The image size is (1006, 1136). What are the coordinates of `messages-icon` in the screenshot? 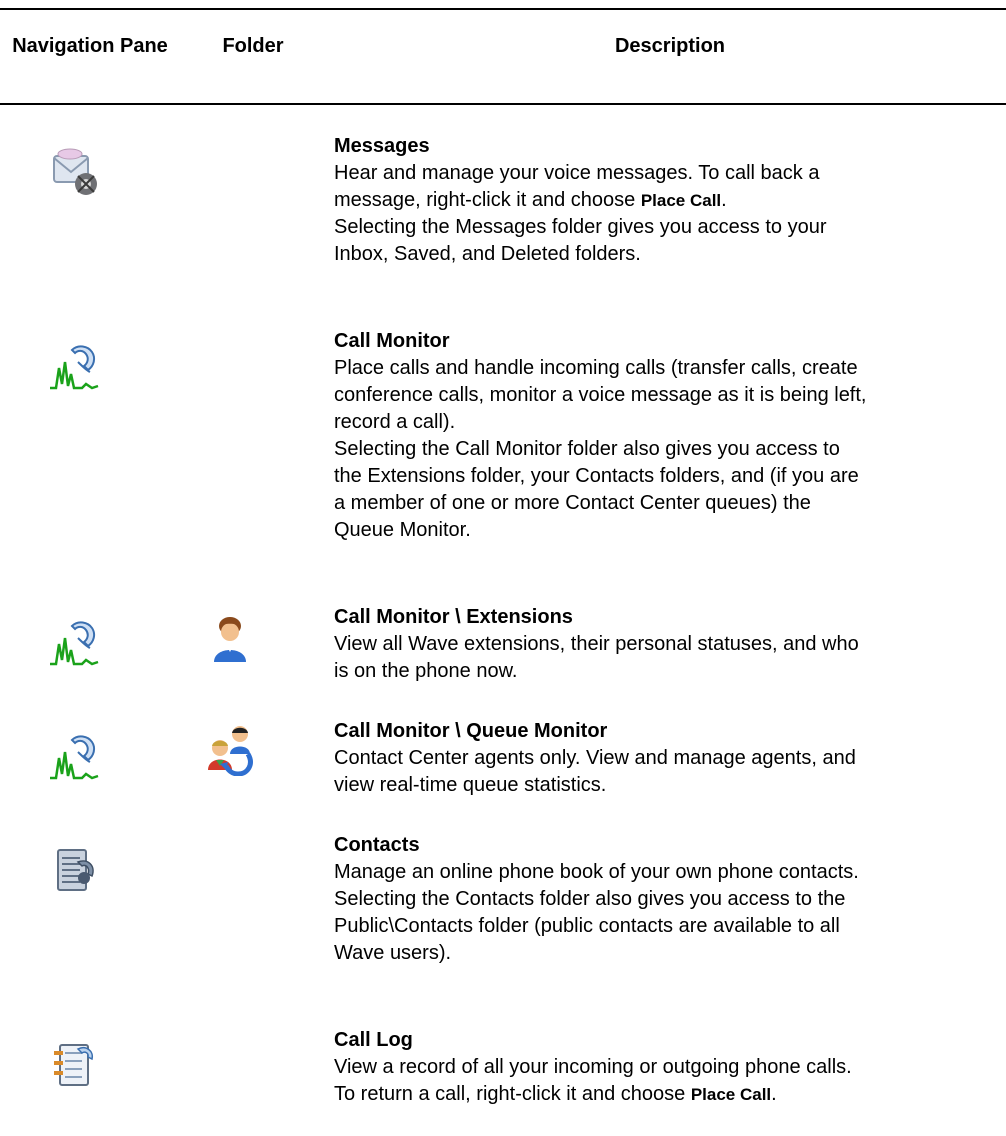 It's located at (74, 172).